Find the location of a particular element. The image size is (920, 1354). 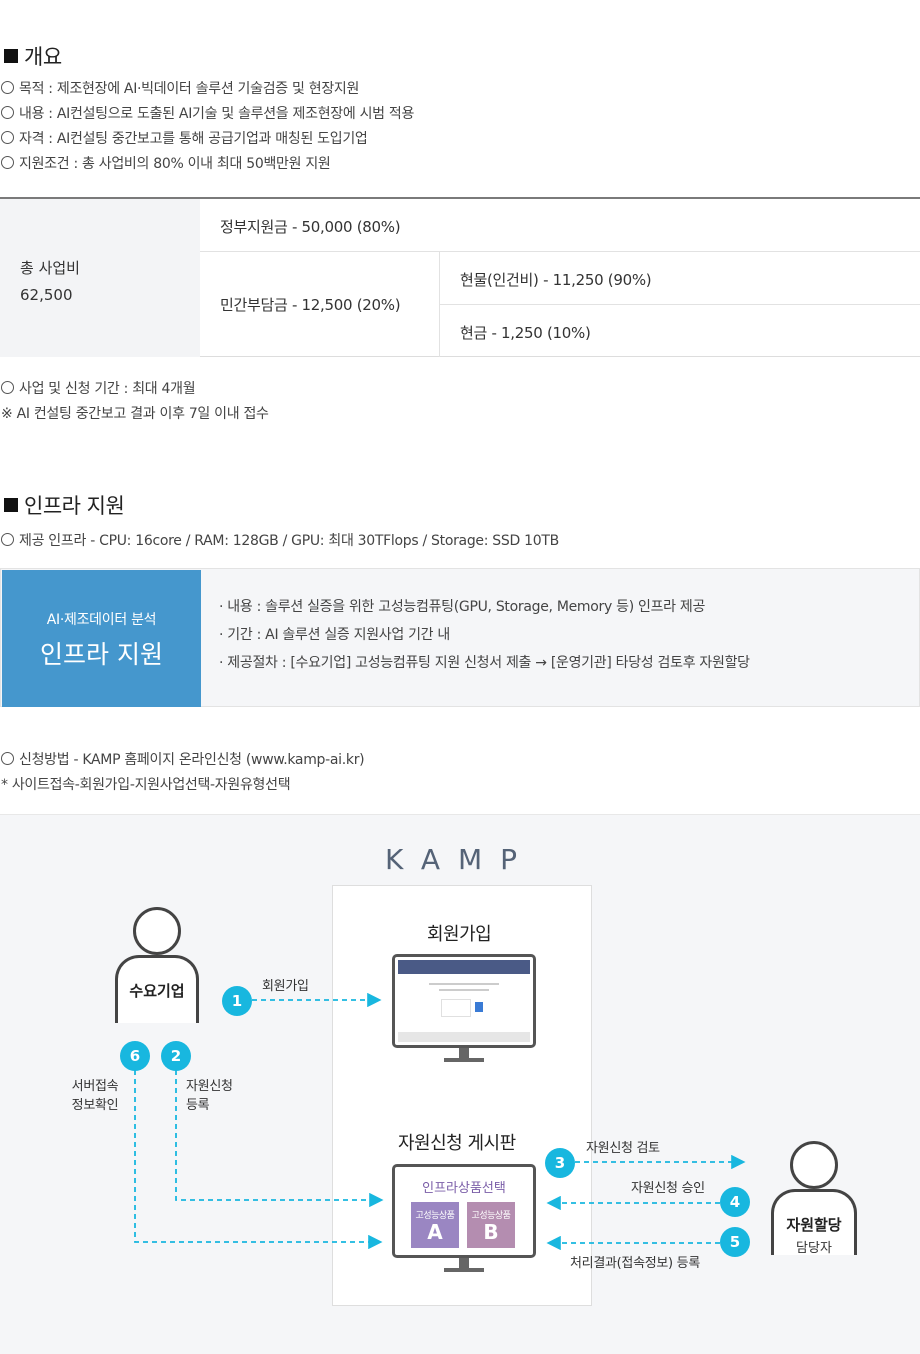

step-1-label: 회원가입 is located at coordinates (285, 986).